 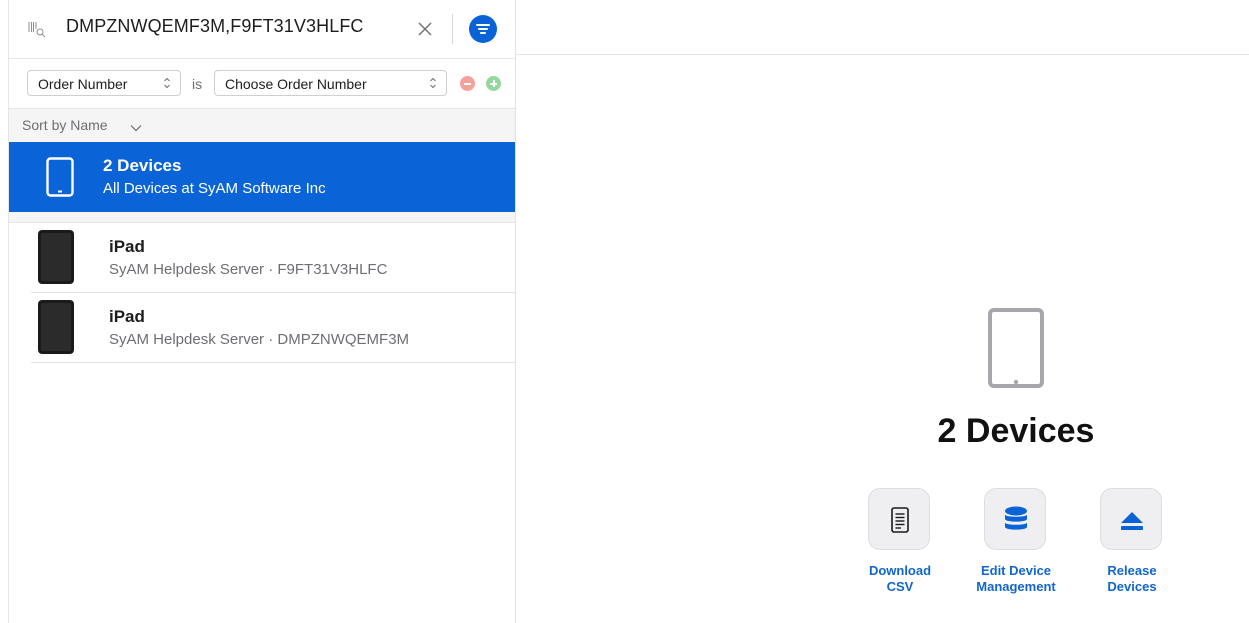 What do you see at coordinates (215, 26) in the screenshot?
I see `search-input: DMPZNWQEMF3M,F9FT31V3HLFC` at bounding box center [215, 26].